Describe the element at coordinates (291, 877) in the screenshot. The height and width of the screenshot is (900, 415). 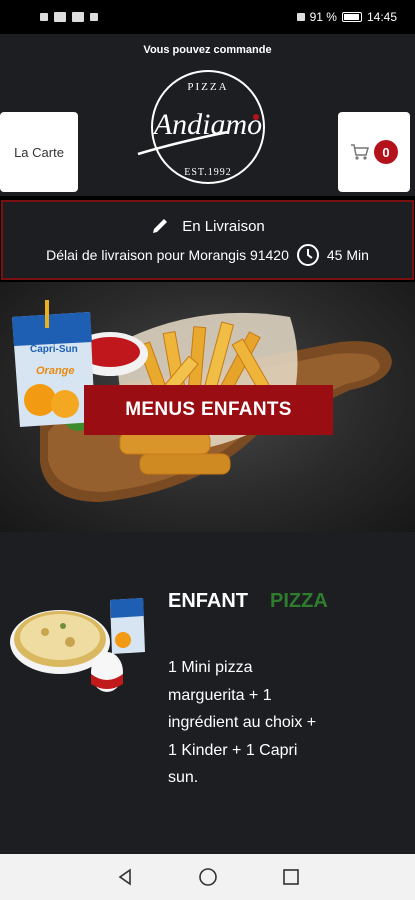
I see `recents-nav-icon` at that location.